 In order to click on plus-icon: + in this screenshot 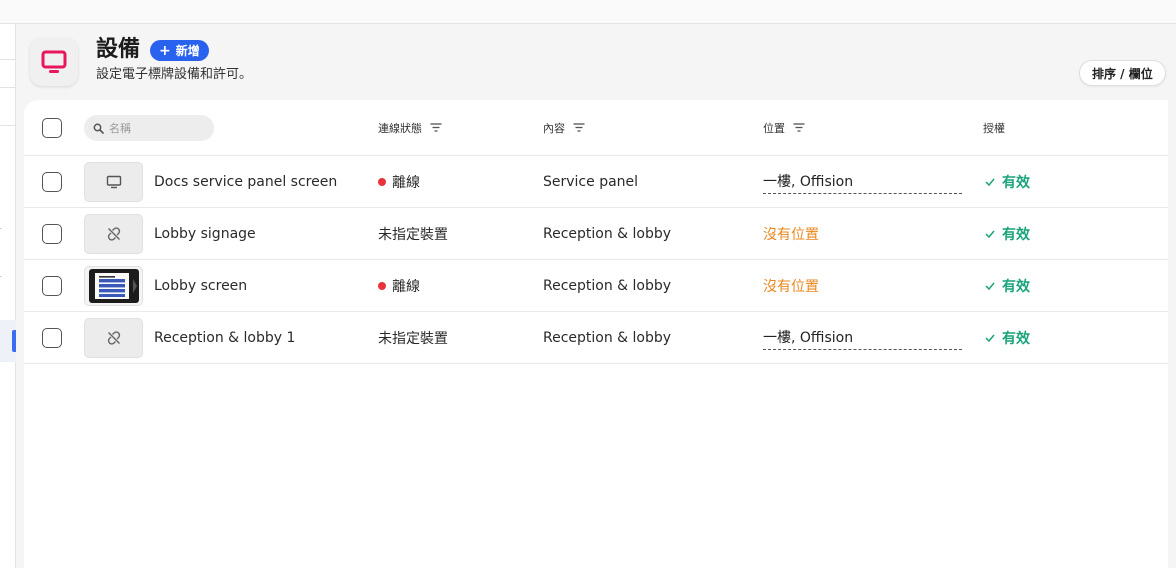, I will do `click(165, 50)`.